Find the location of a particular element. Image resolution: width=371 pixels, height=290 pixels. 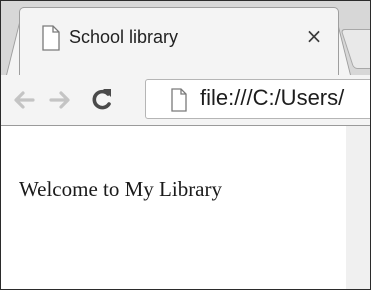

tab-title: School library is located at coordinates (124, 37).